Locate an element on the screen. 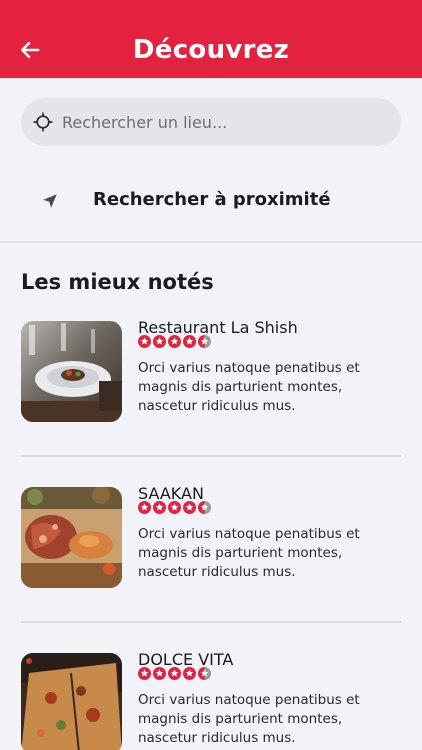 The height and width of the screenshot is (750, 422). arrow-left-icon is located at coordinates (30, 50).